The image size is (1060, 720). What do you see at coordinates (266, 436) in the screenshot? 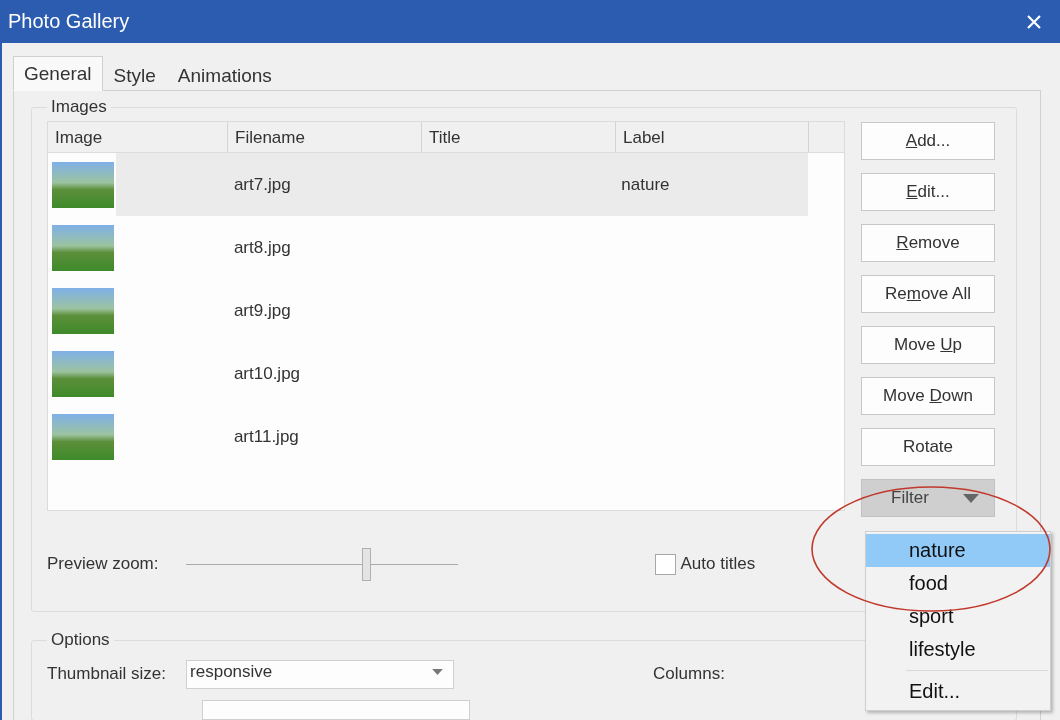
I see `table-cell-text: art11.jpg` at bounding box center [266, 436].